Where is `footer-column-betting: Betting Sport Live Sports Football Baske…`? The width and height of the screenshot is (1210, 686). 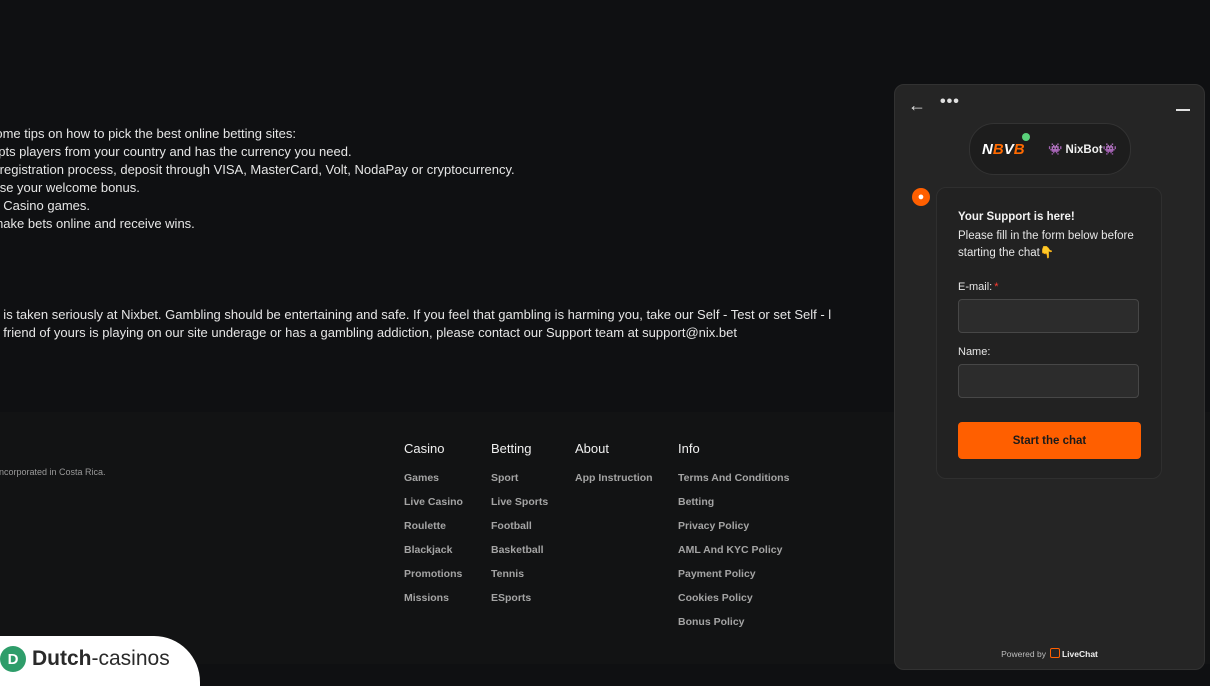
footer-column-betting: Betting Sport Live Sports Football Baske… is located at coordinates (519, 528).